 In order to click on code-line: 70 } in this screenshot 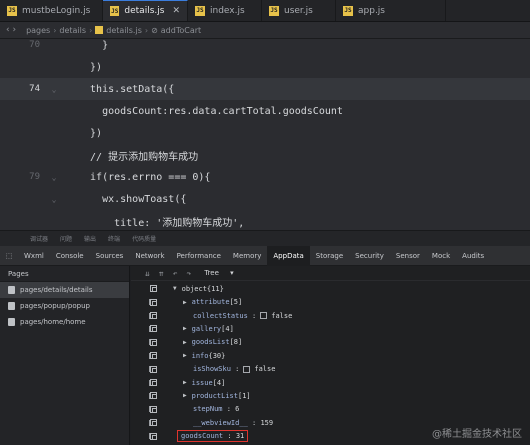, I will do `click(265, 47)`.